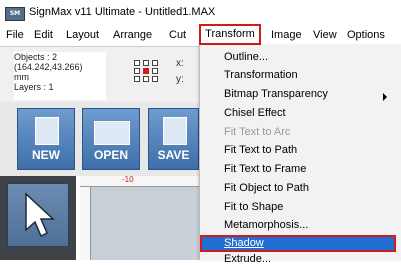 This screenshot has width=401, height=265. What do you see at coordinates (122, 12) in the screenshot?
I see `window-title: SignMax v11 Ultimate - Untitled1.MAX` at bounding box center [122, 12].